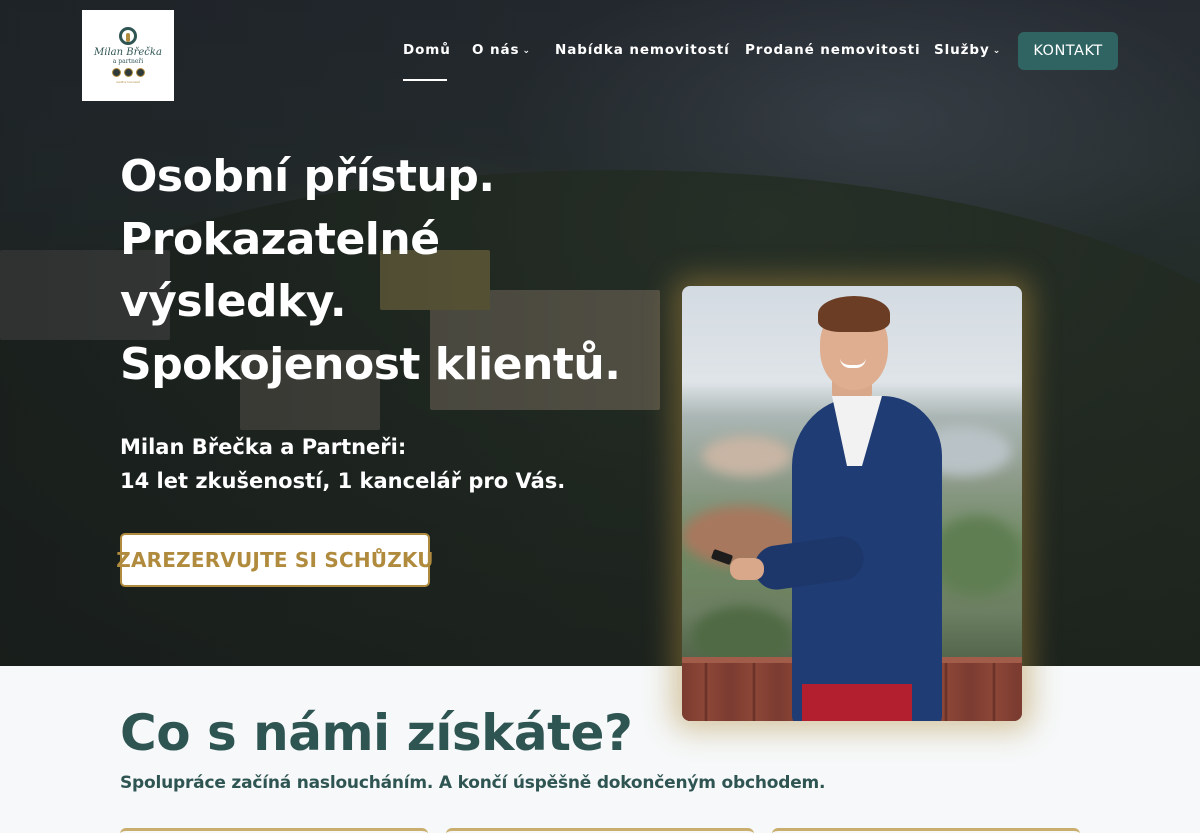 Image resolution: width=1200 pixels, height=833 pixels. Describe the element at coordinates (343, 481) in the screenshot. I see `subline-line: 14 let zkušeností, 1 kancelář pro Vás.` at that location.